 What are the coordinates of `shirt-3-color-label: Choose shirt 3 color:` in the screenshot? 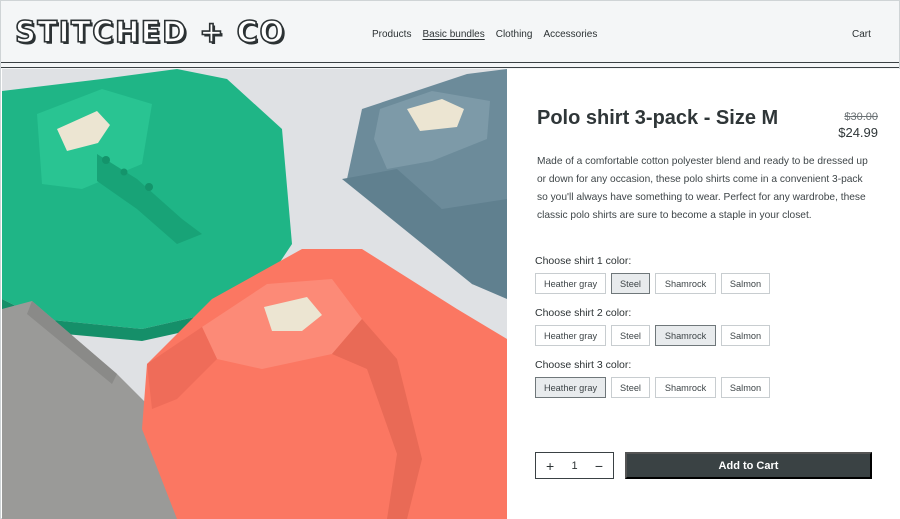 It's located at (583, 365).